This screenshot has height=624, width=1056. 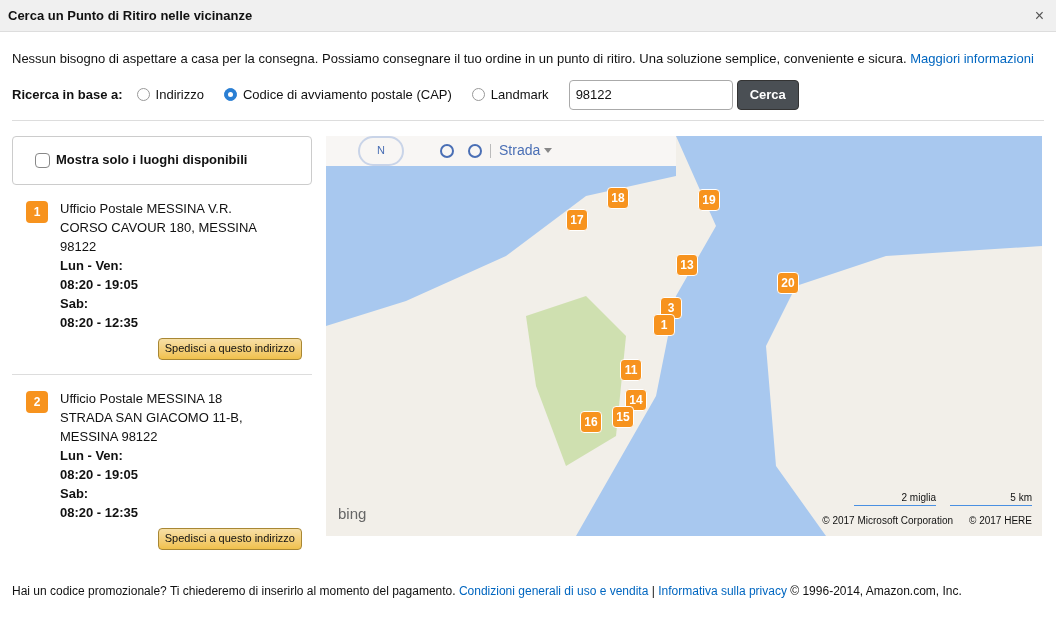 I want to click on location-marker: 2, so click(x=37, y=401).